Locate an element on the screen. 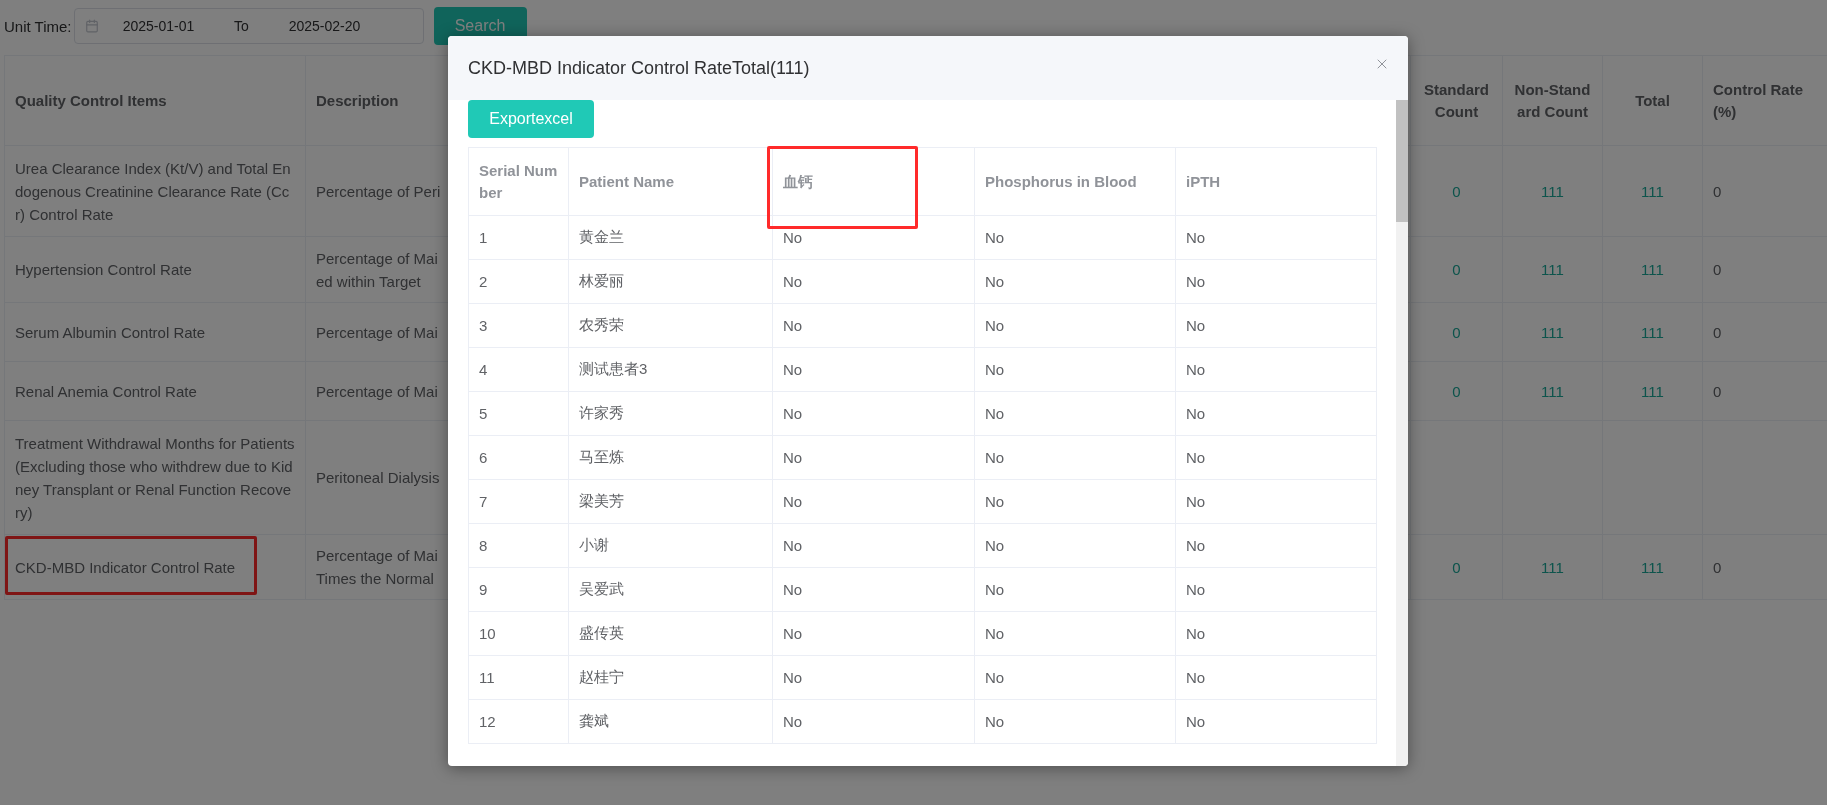  start-date: 2025-01-01 is located at coordinates (158, 26).